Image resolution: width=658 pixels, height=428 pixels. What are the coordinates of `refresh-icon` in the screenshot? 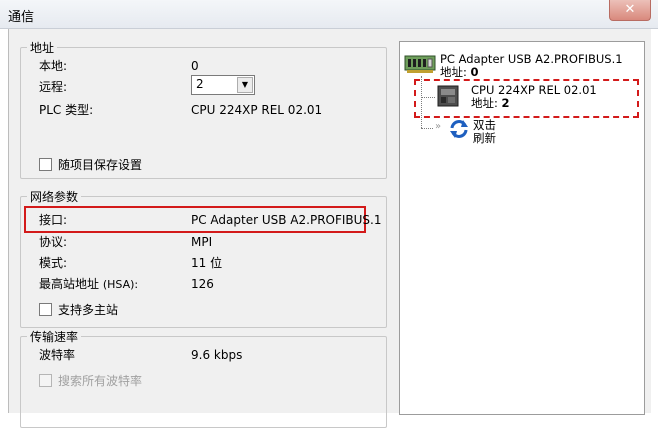 It's located at (459, 129).